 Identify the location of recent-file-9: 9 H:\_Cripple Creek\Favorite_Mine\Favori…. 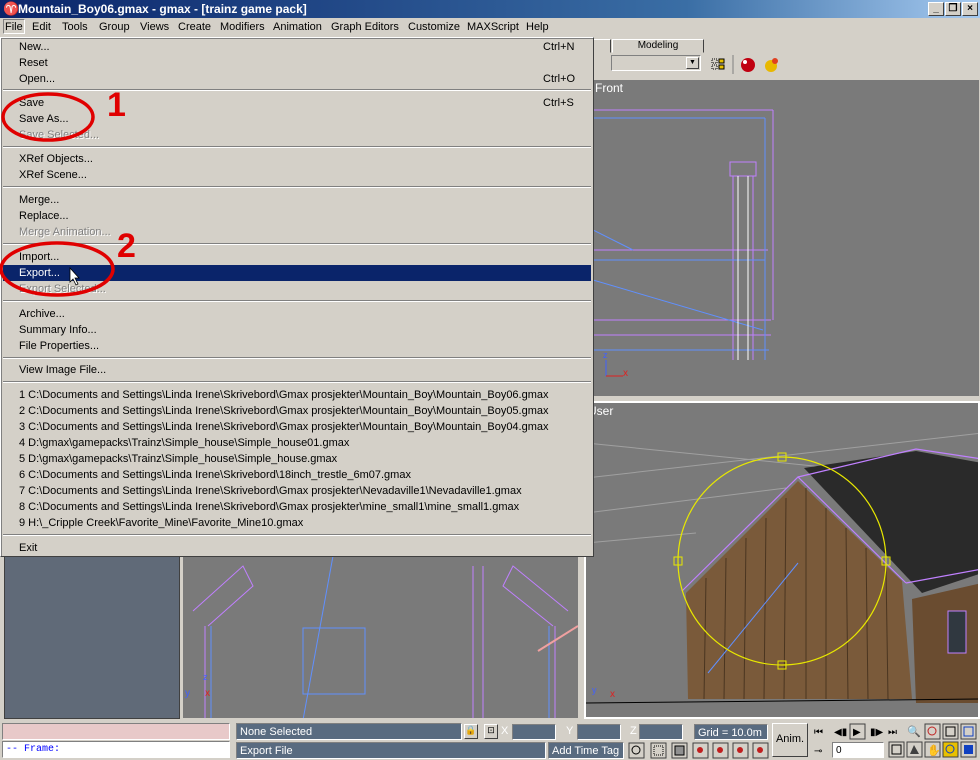
(297, 523).